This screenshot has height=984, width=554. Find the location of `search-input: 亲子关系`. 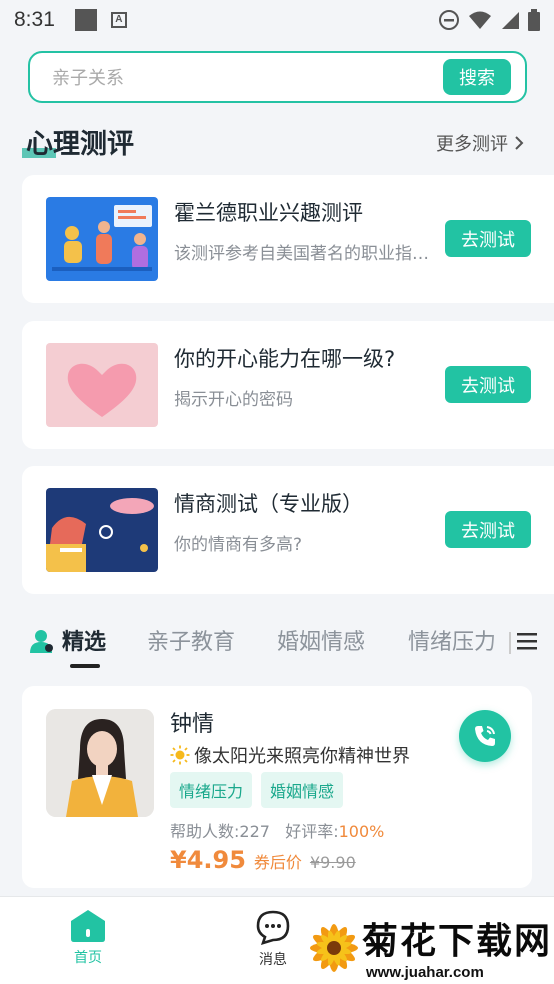

search-input: 亲子关系 is located at coordinates (247, 77).